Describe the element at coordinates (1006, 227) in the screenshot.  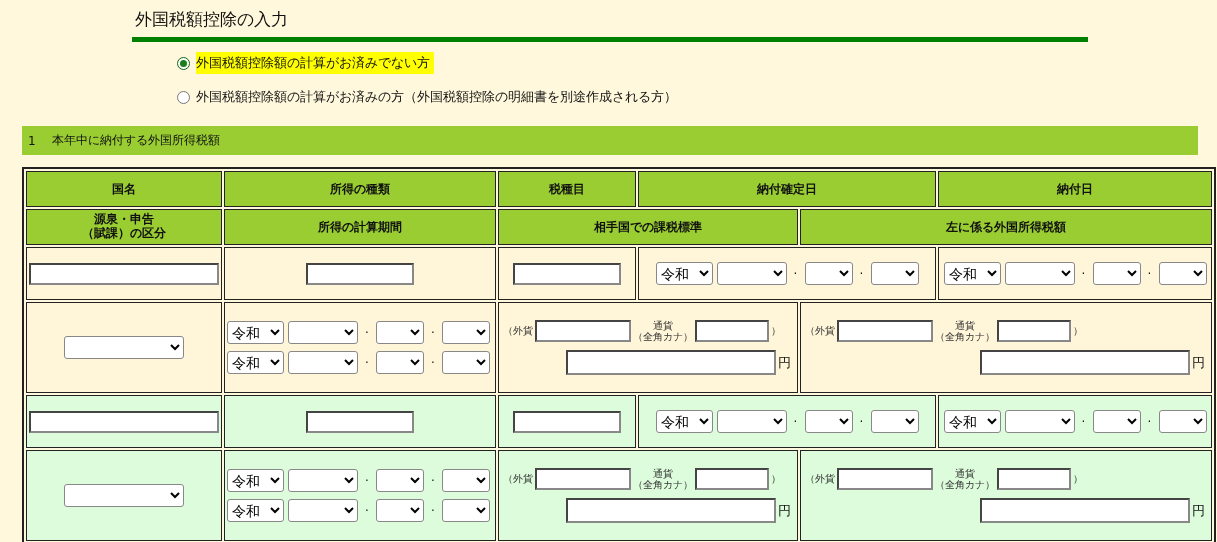
I see `column-header: 左に係る外国所得税額` at that location.